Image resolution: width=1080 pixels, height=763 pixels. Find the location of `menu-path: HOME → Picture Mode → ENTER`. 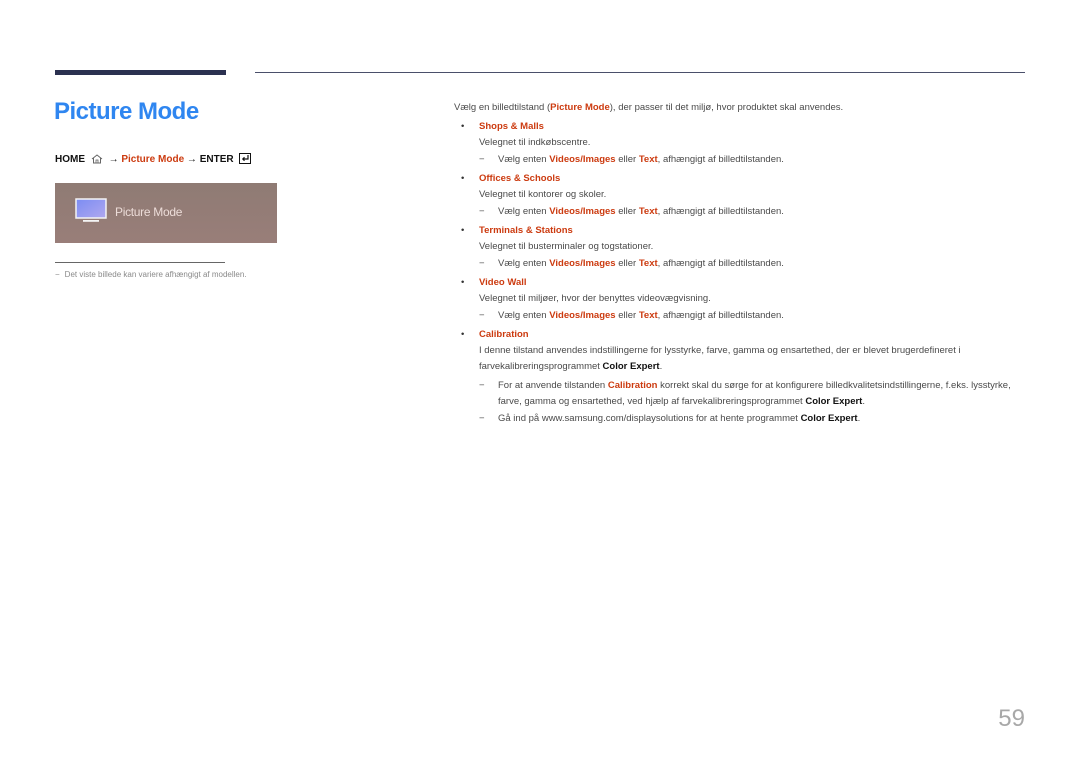

menu-path: HOME → Picture Mode → ENTER is located at coordinates (154, 160).